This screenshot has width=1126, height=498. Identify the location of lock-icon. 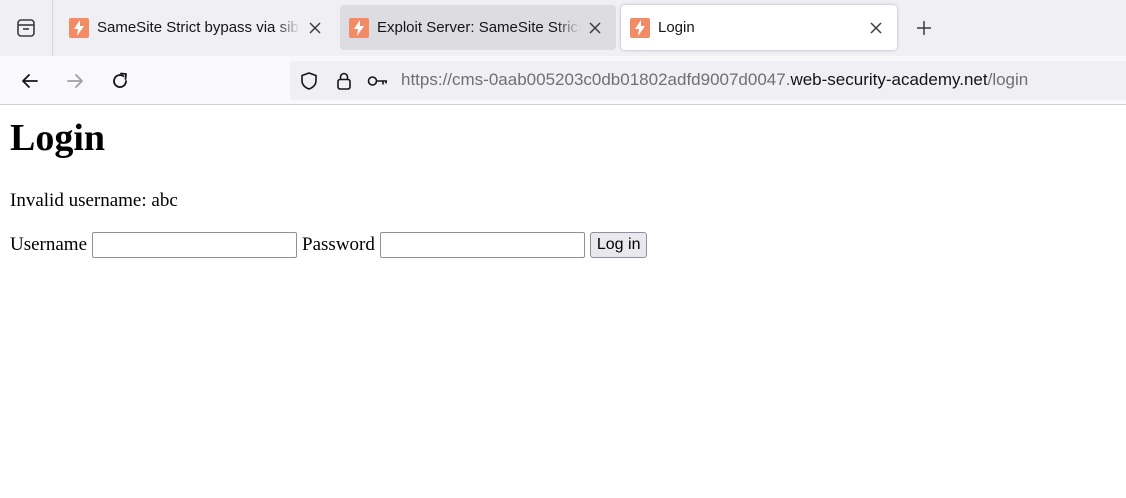
(344, 81).